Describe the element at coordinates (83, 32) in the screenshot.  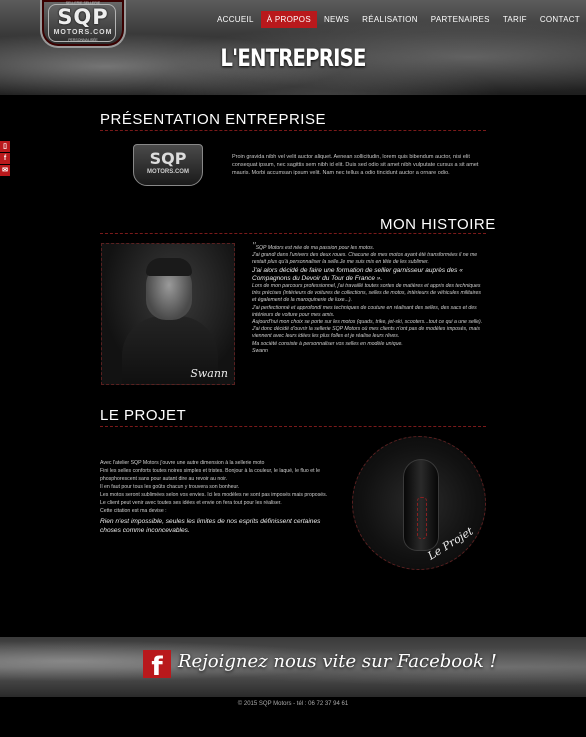
I see `logo-sub-text: MOTORS.COM` at that location.